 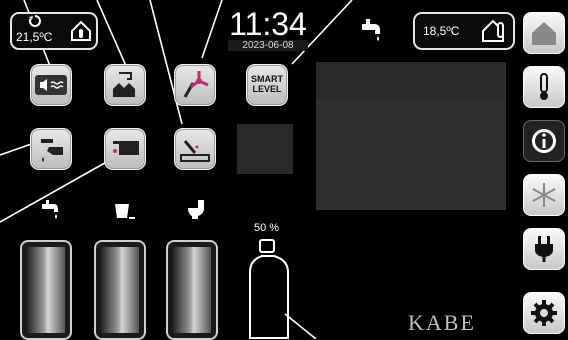 I want to click on sound-water-button, so click(x=51, y=85).